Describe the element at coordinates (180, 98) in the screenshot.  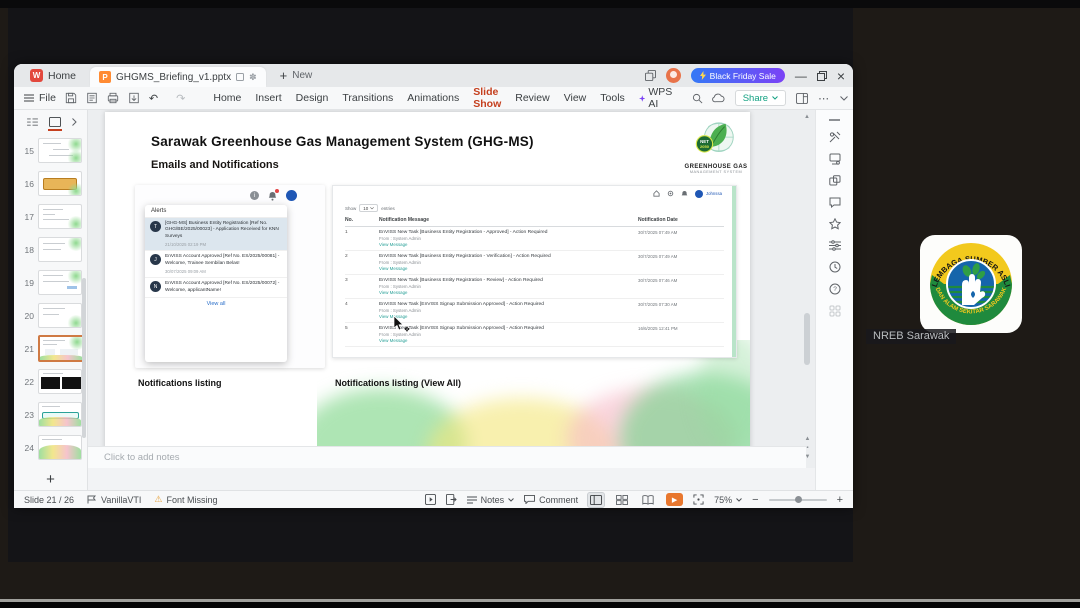
I see `redo-button: ↷` at that location.